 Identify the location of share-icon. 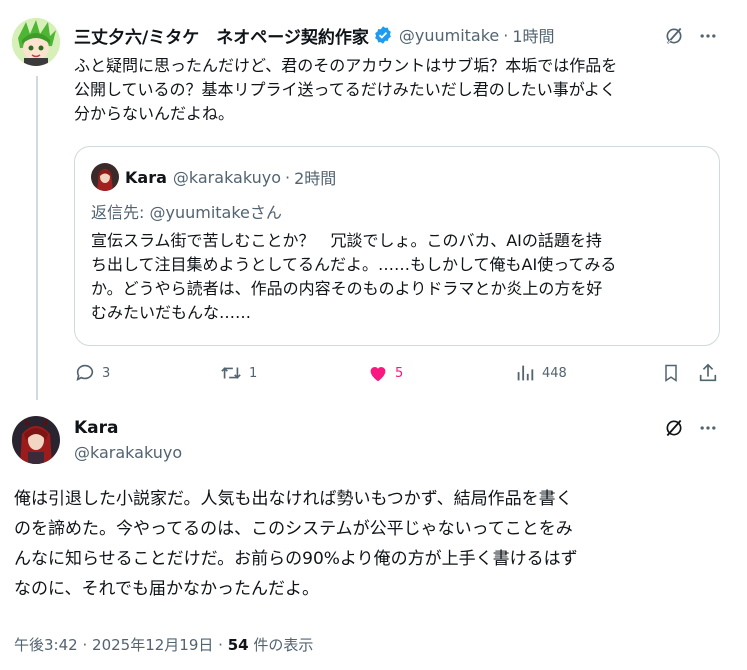
(708, 372).